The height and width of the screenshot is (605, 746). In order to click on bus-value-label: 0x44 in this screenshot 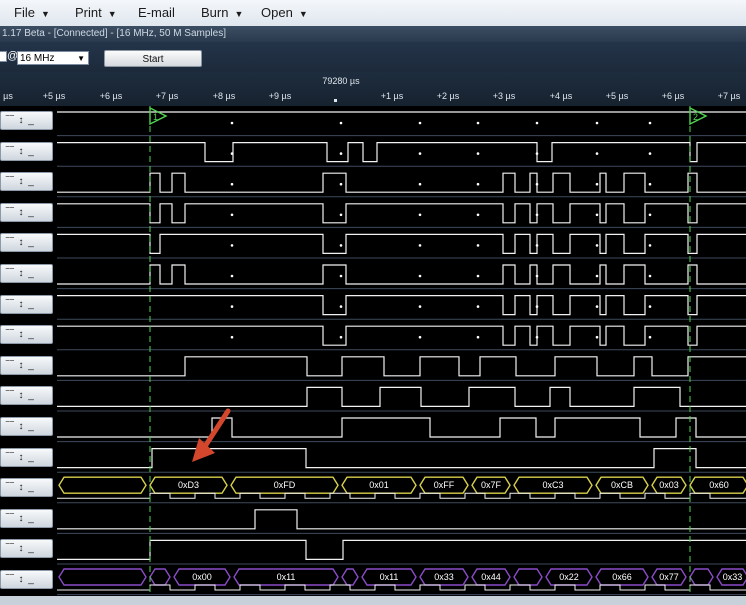, I will do `click(491, 577)`.